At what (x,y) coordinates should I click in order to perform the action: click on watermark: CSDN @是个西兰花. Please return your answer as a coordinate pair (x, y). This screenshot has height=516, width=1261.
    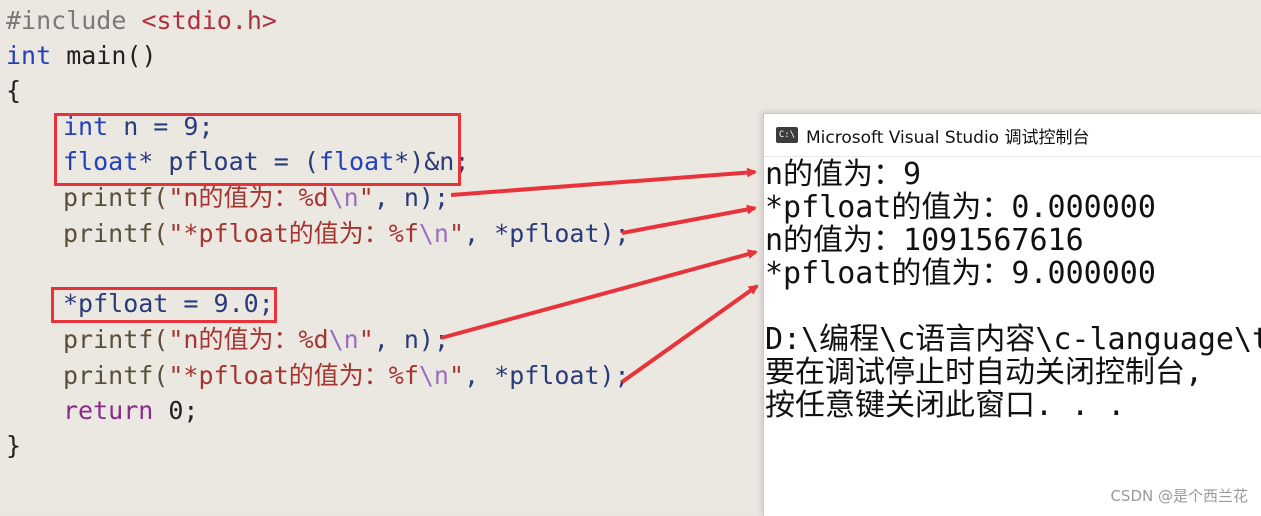
    Looking at the image, I should click on (1179, 496).